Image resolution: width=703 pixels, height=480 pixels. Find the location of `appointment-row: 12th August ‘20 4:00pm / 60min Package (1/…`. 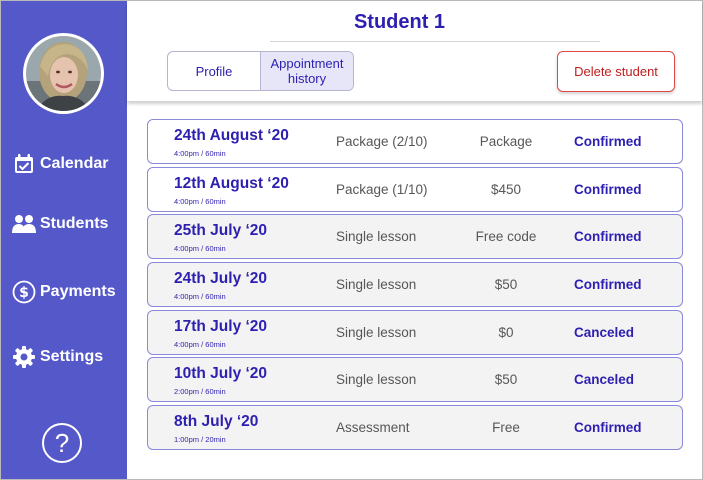

appointment-row: 12th August ‘20 4:00pm / 60min Package (1/… is located at coordinates (415, 189).